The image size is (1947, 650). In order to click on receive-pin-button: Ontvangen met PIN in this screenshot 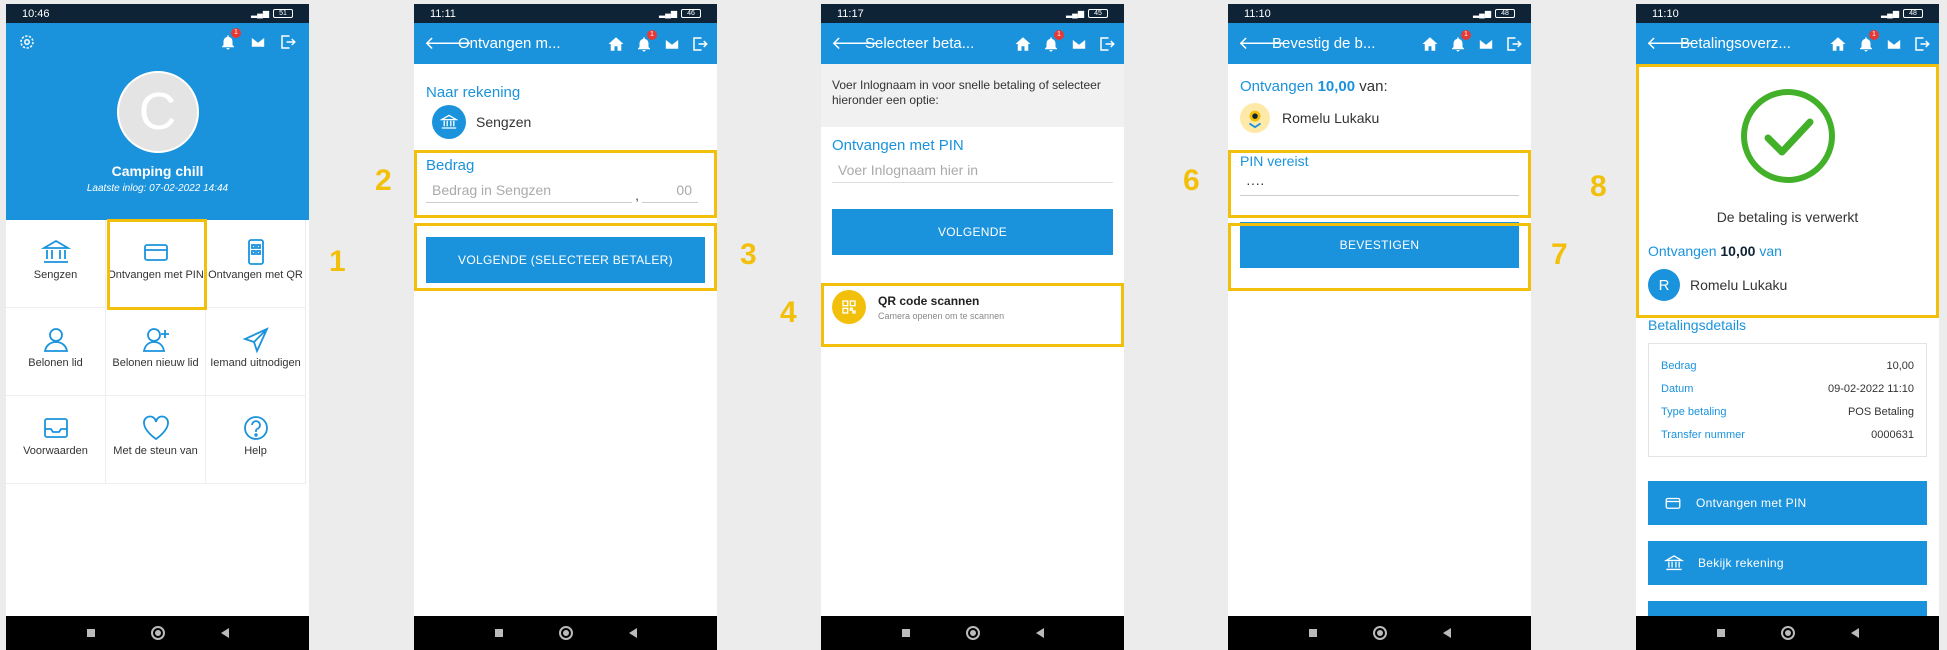, I will do `click(1787, 503)`.